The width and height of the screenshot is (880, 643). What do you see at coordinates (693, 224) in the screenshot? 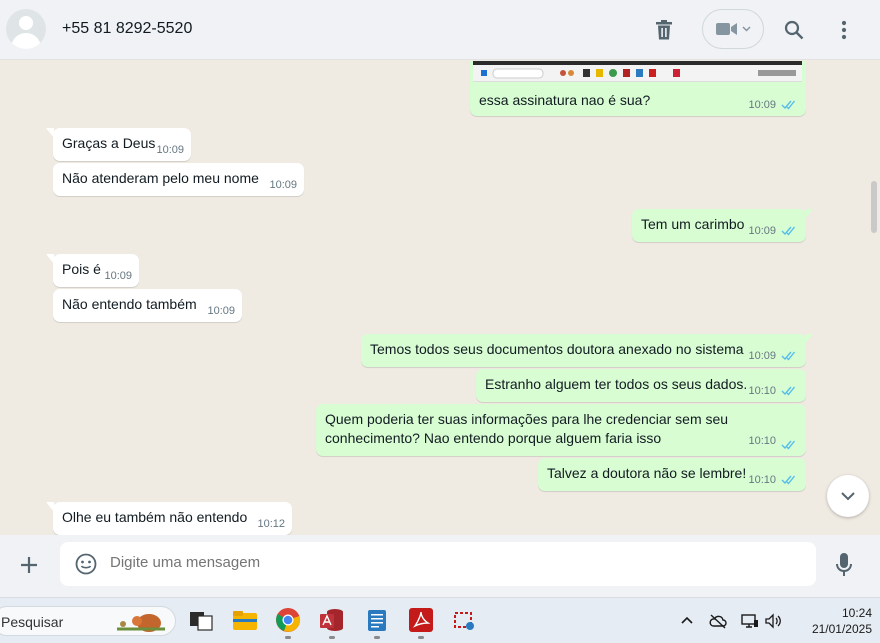
I see `message-text: Tem um carimbo` at bounding box center [693, 224].